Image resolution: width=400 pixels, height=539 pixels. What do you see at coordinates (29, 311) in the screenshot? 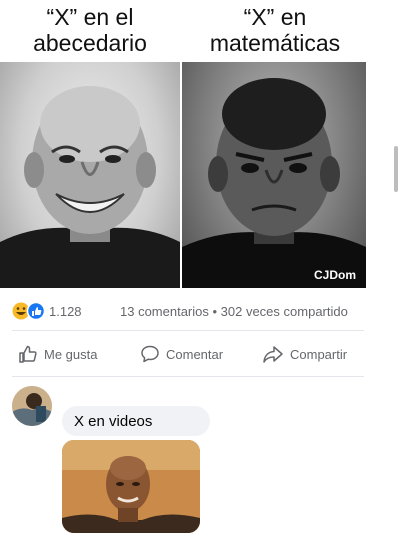
I see `reaction-icons` at bounding box center [29, 311].